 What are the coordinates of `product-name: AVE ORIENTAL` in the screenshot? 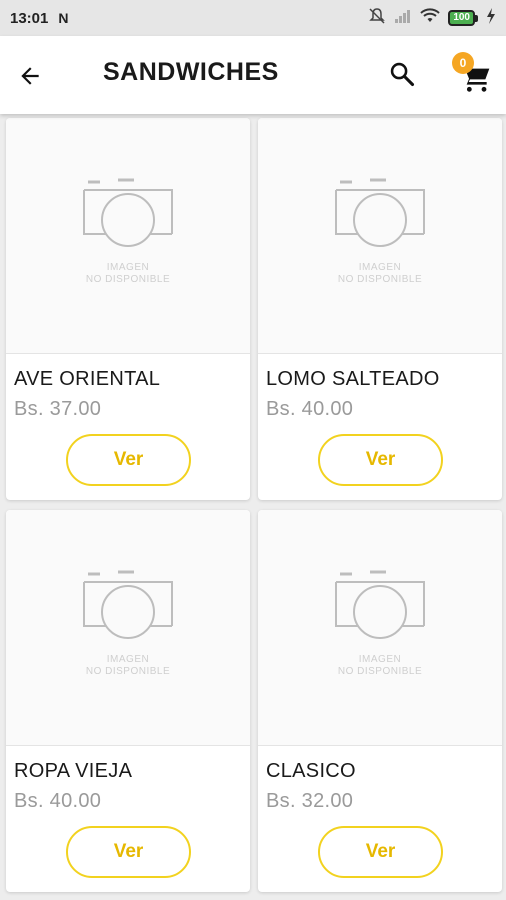 It's located at (87, 379).